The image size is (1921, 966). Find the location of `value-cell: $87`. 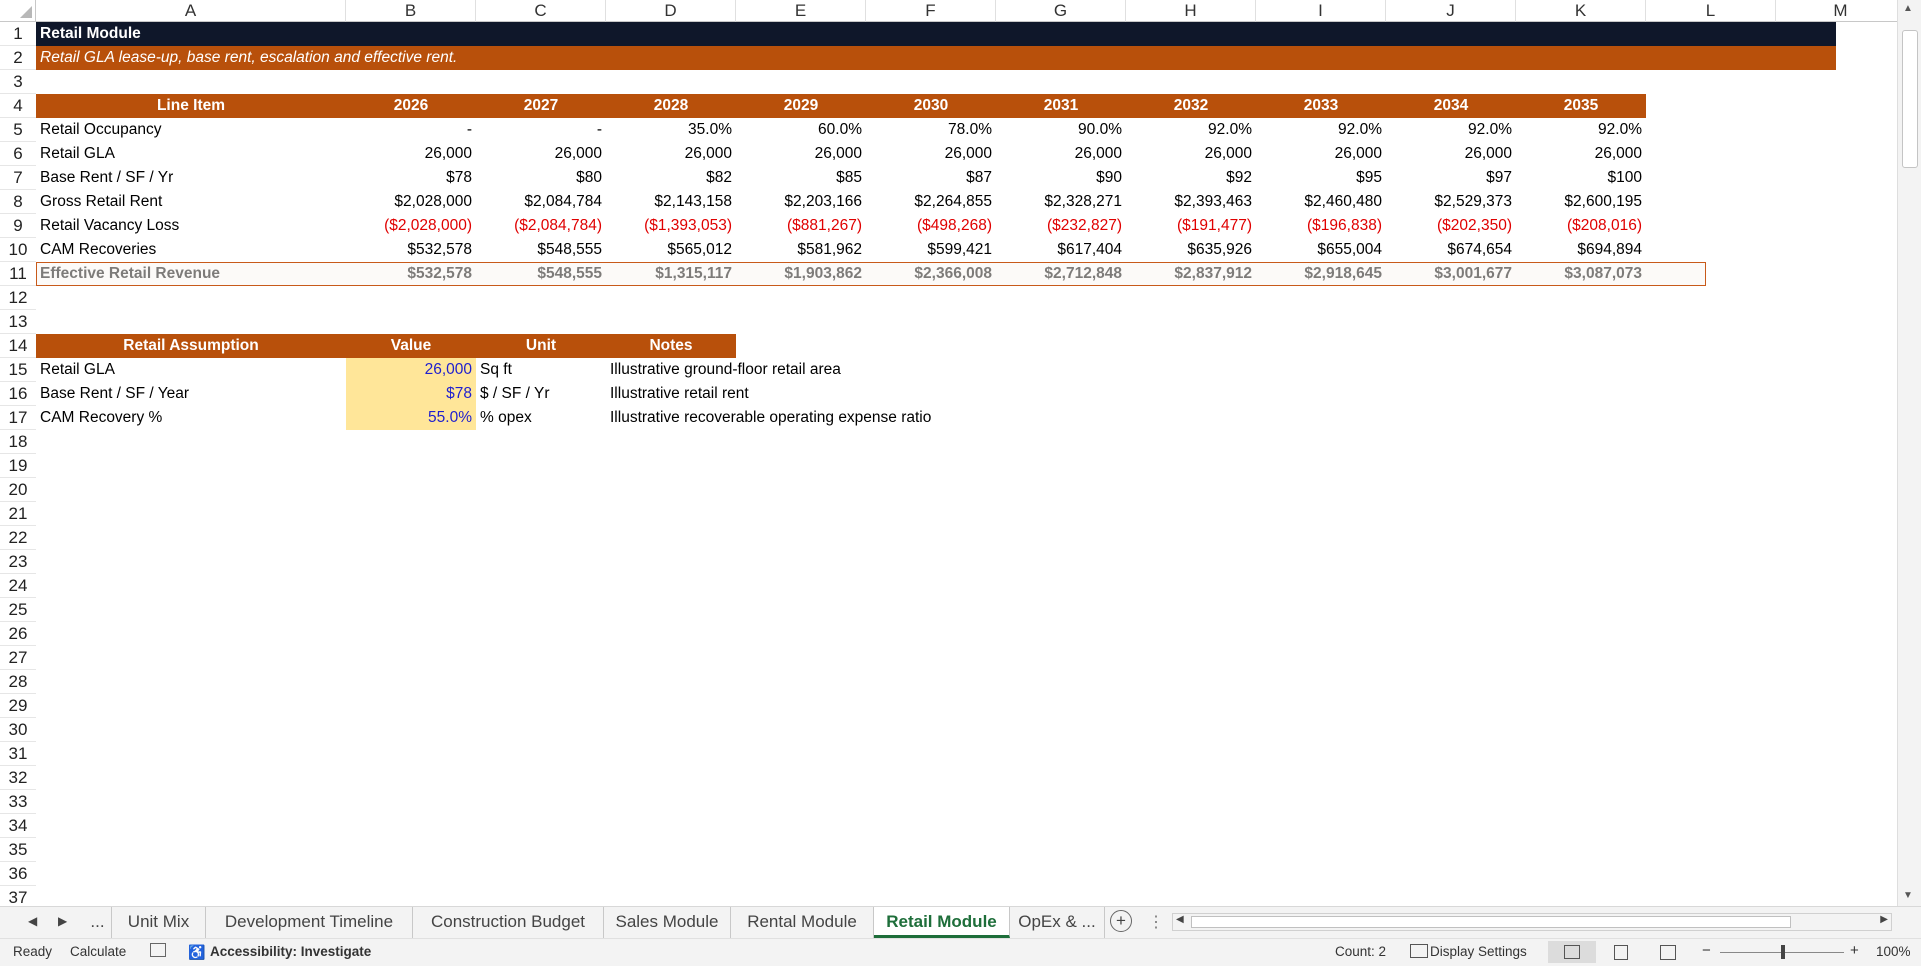

value-cell: $87 is located at coordinates (931, 178).